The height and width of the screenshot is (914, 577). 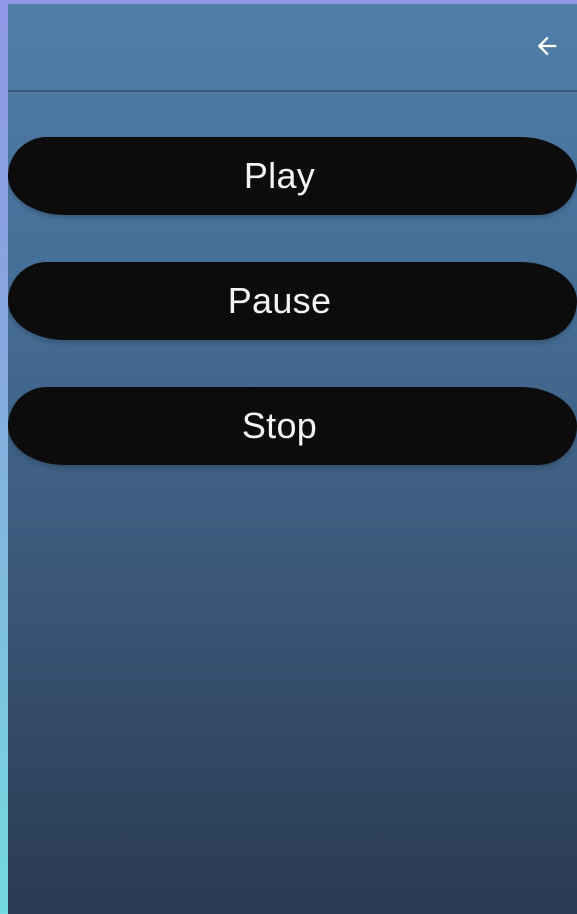 I want to click on stop-button-label: Stop, so click(x=279, y=425).